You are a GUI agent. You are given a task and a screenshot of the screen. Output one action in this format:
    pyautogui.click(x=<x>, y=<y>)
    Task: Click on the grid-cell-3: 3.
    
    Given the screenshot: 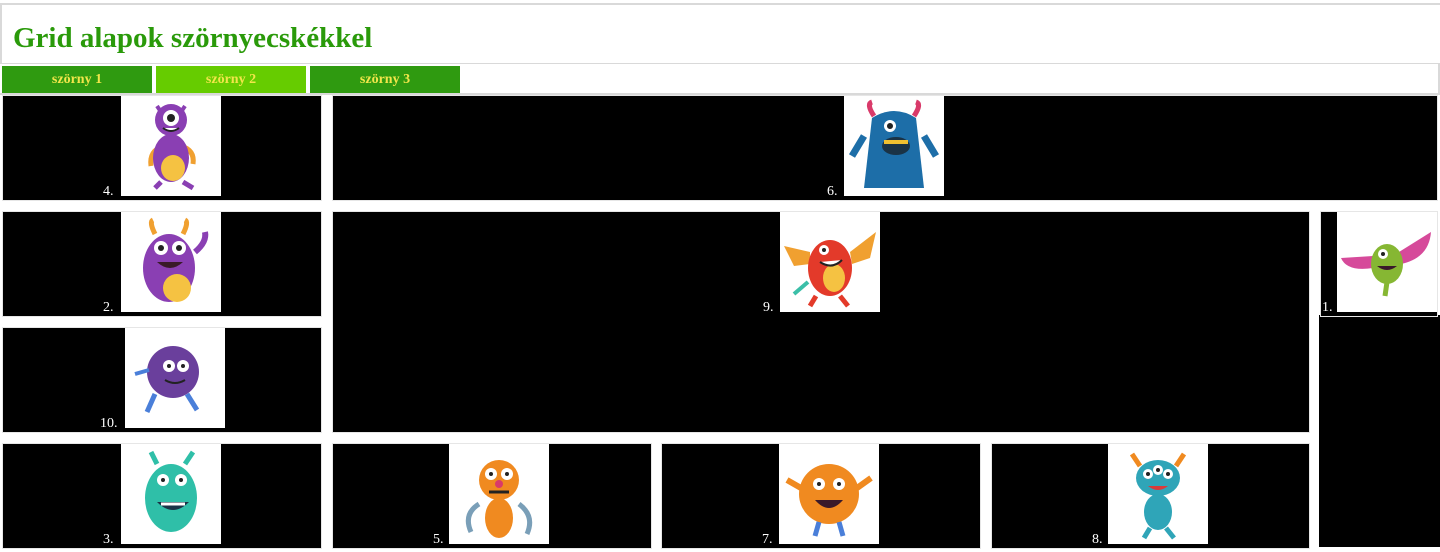 What is the action you would take?
    pyautogui.click(x=162, y=496)
    